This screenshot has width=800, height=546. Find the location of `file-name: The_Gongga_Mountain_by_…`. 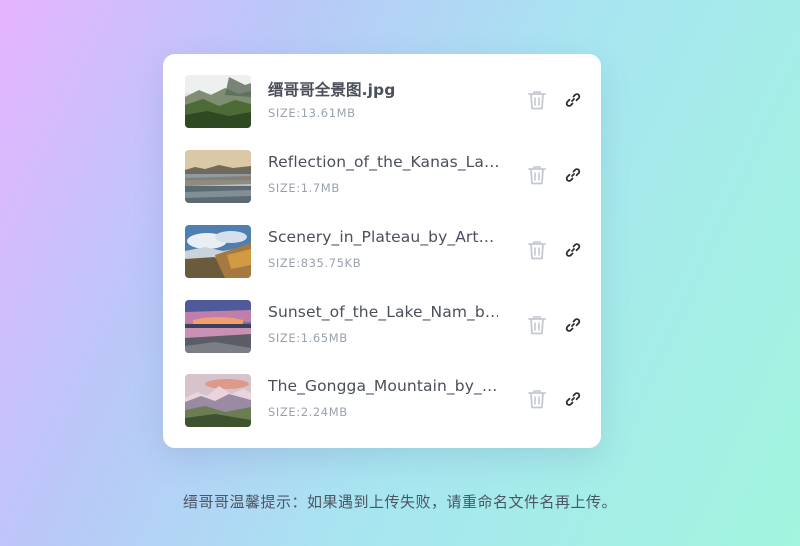

file-name: The_Gongga_Mountain_by_… is located at coordinates (383, 386).